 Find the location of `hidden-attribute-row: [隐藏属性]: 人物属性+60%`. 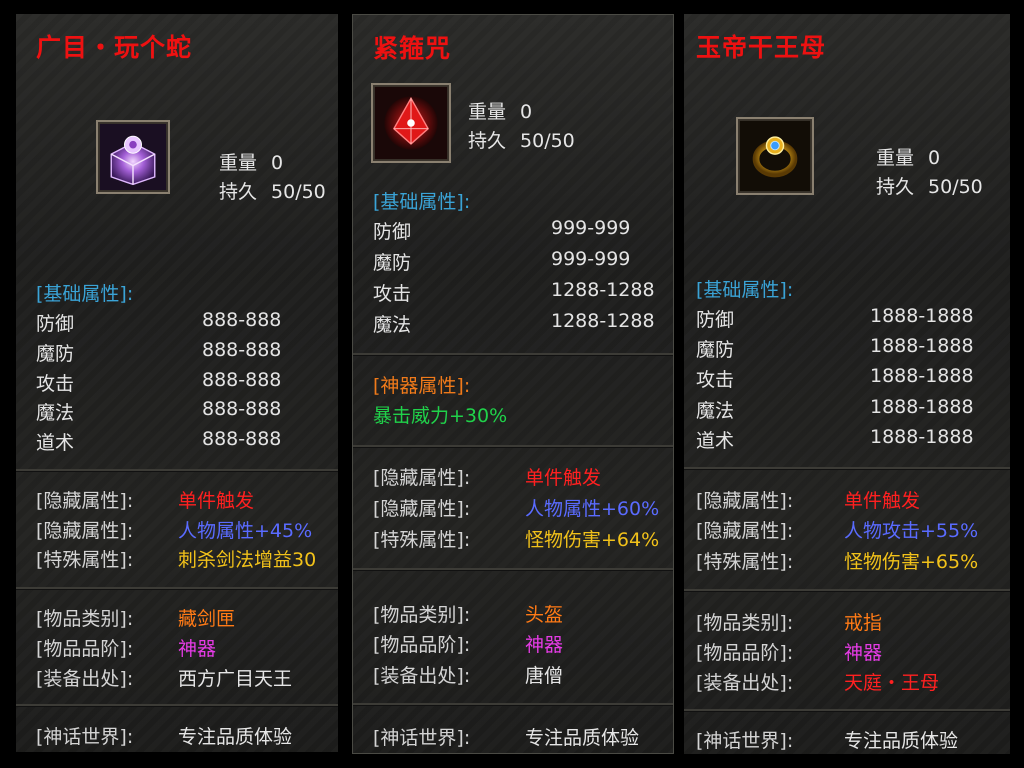

hidden-attribute-row: [隐藏属性]: 人物属性+60% is located at coordinates (516, 507).